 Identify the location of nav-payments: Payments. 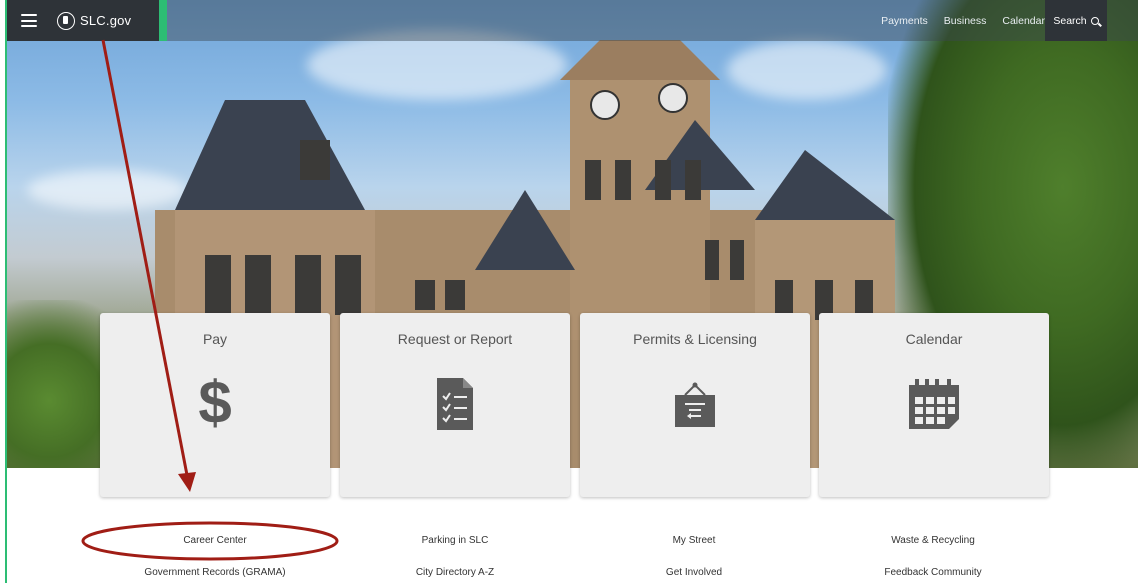
(904, 21).